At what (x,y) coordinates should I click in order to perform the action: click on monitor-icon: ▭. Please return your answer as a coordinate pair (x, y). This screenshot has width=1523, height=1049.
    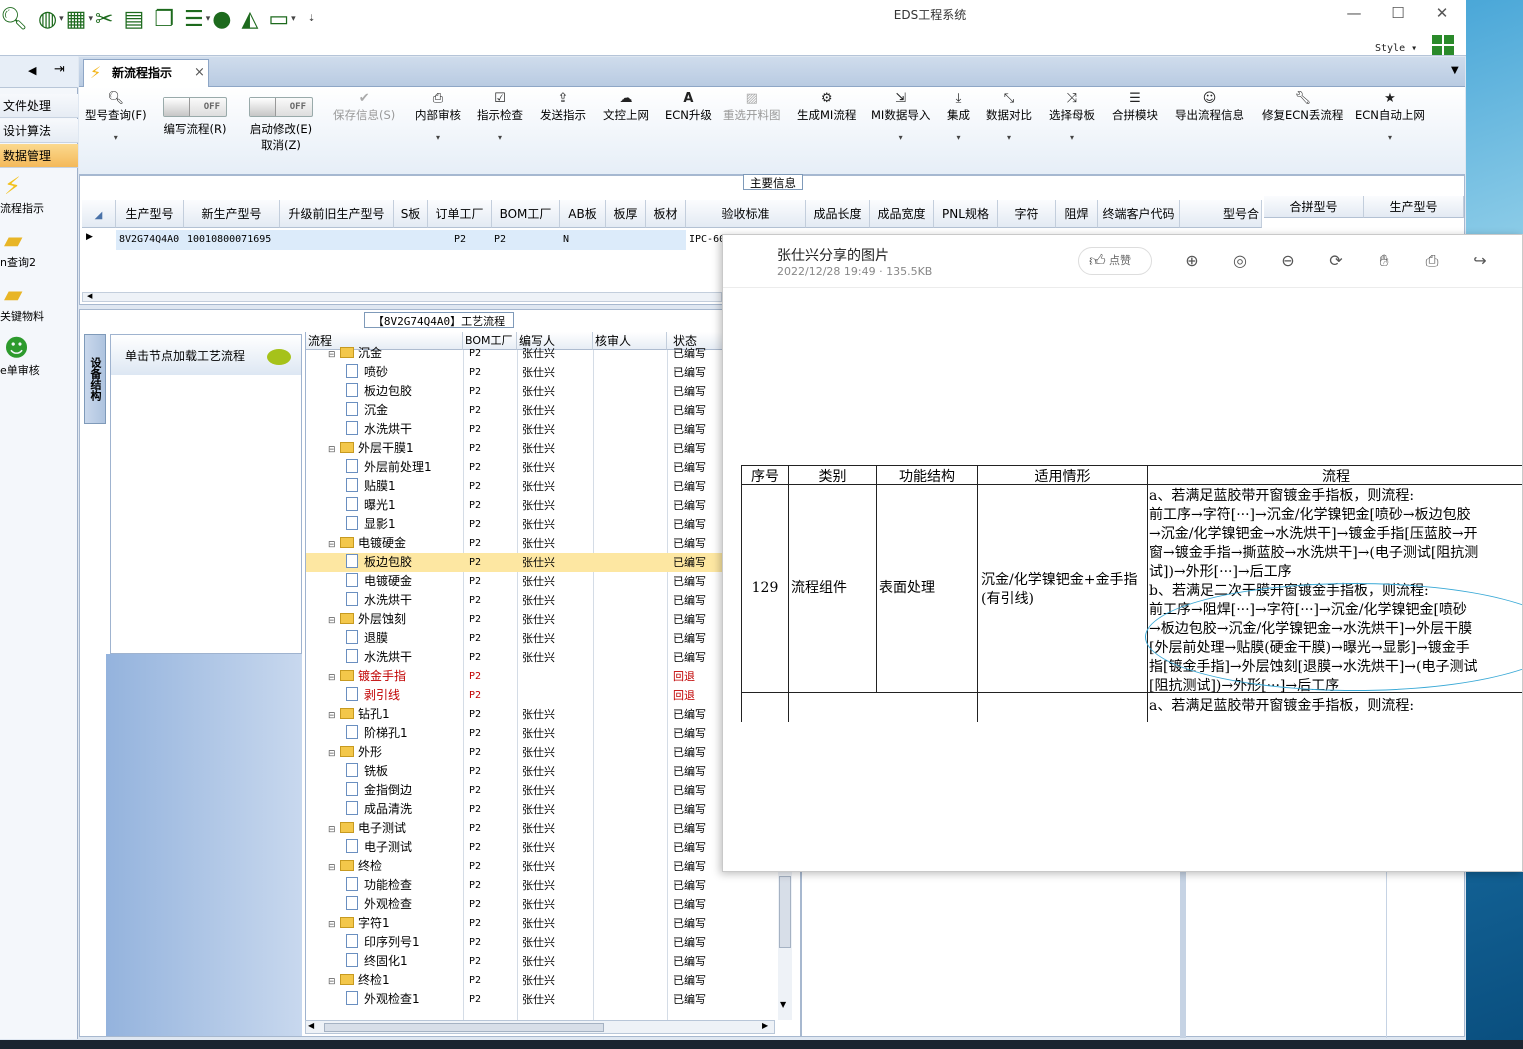
    Looking at the image, I should click on (278, 19).